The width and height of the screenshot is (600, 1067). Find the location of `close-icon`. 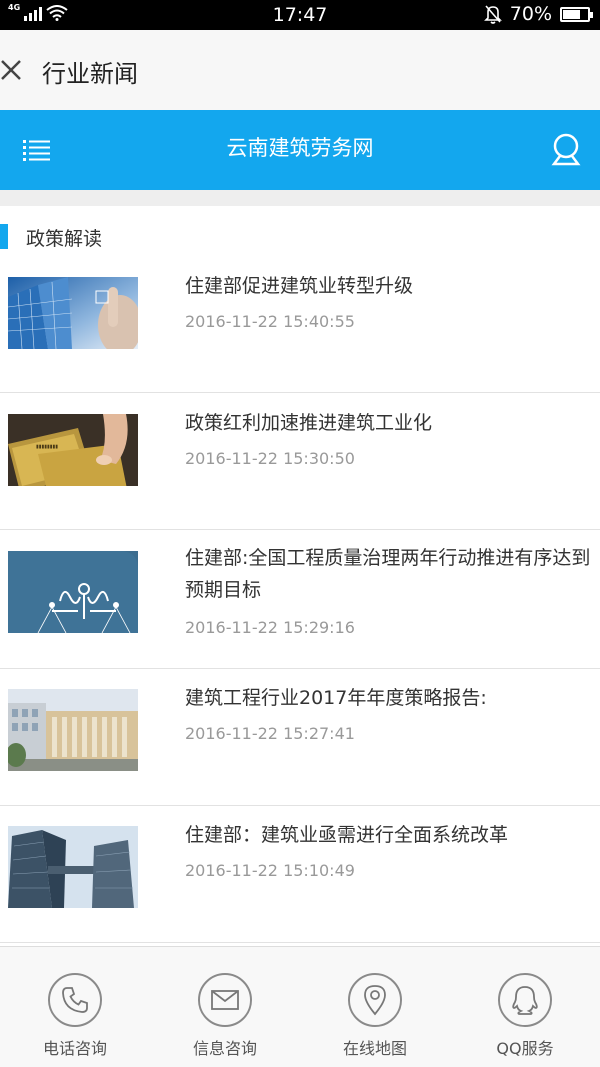

close-icon is located at coordinates (11, 70).